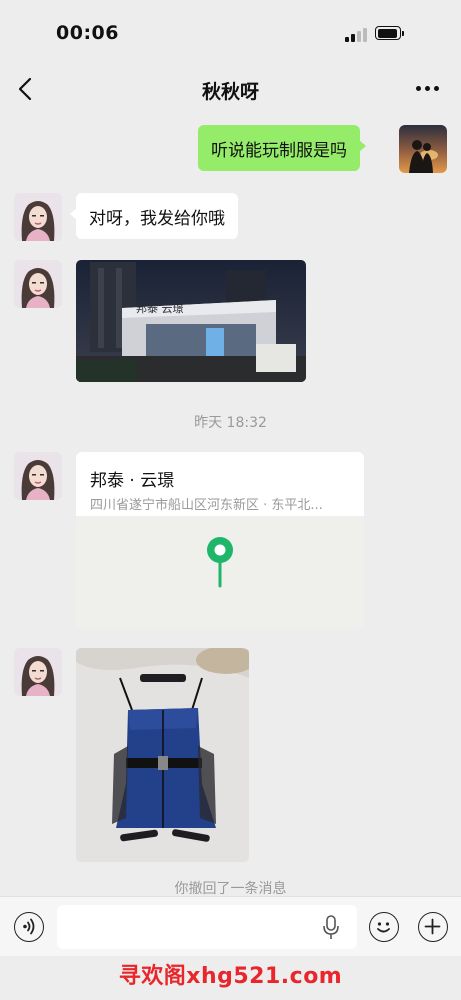 The height and width of the screenshot is (1000, 461). What do you see at coordinates (279, 151) in the screenshot?
I see `outgoing-message-text: 听说能玩制服是吗` at bounding box center [279, 151].